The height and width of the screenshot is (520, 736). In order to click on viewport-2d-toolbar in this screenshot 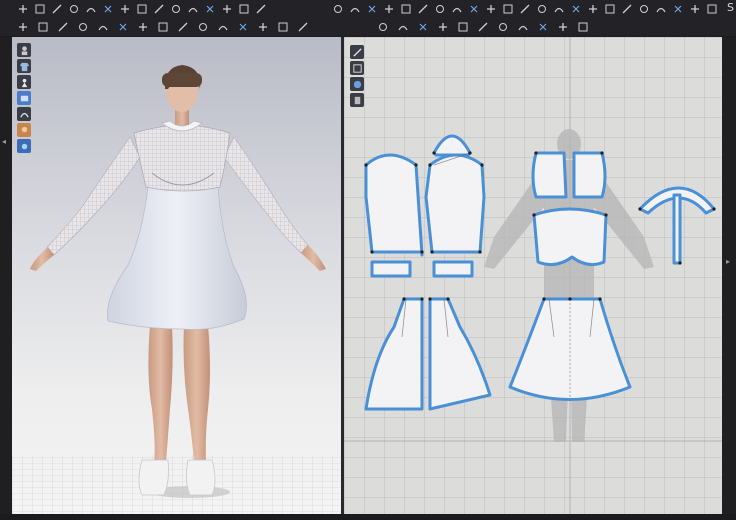, I will do `click(357, 77)`.